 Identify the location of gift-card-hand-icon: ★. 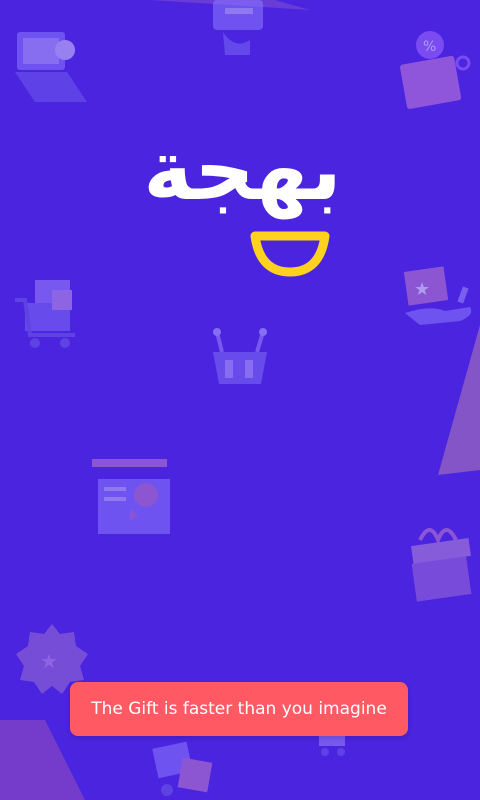
(437, 295).